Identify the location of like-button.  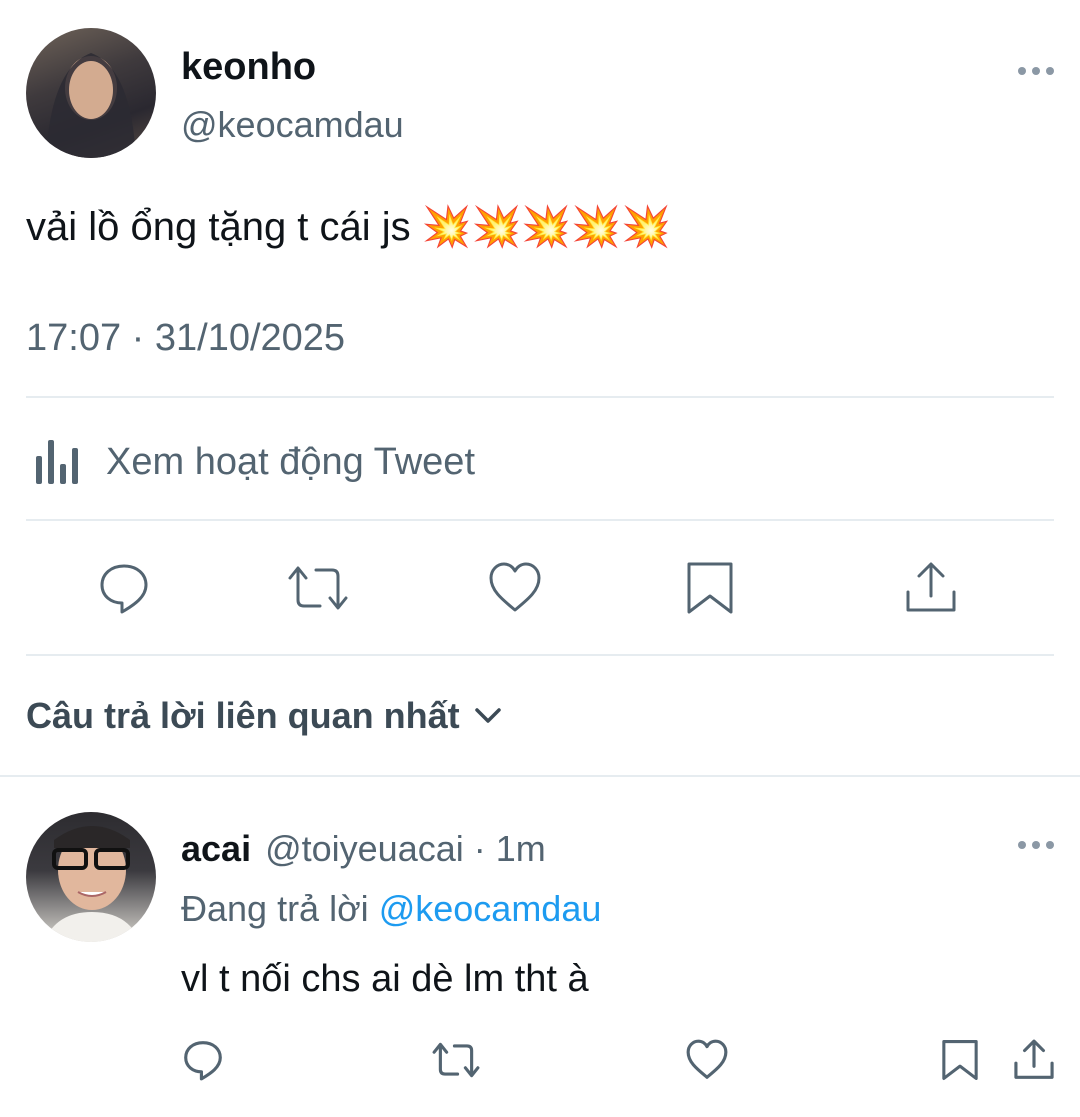
(515, 590).